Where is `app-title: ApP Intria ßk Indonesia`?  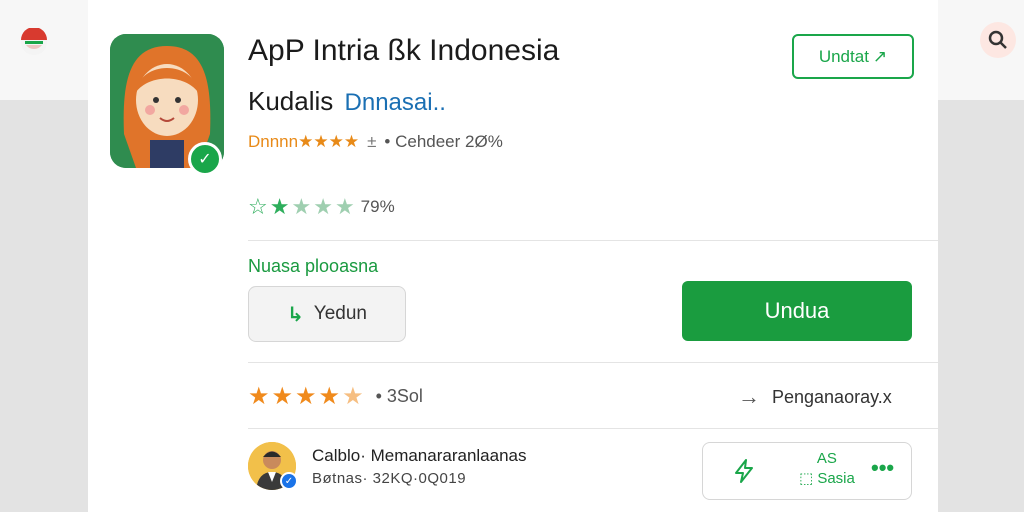 app-title: ApP Intria ßk Indonesia is located at coordinates (404, 50).